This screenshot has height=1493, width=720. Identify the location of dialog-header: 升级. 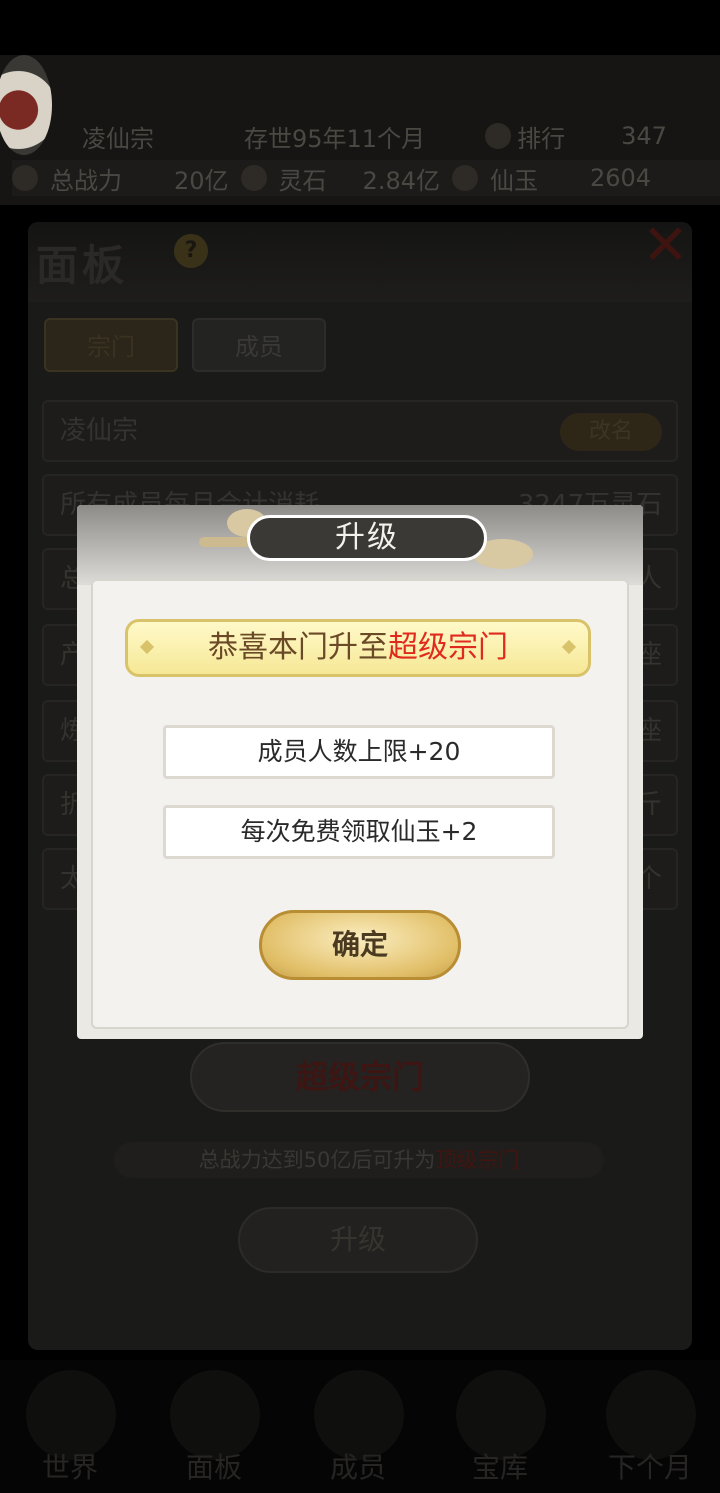
(360, 545).